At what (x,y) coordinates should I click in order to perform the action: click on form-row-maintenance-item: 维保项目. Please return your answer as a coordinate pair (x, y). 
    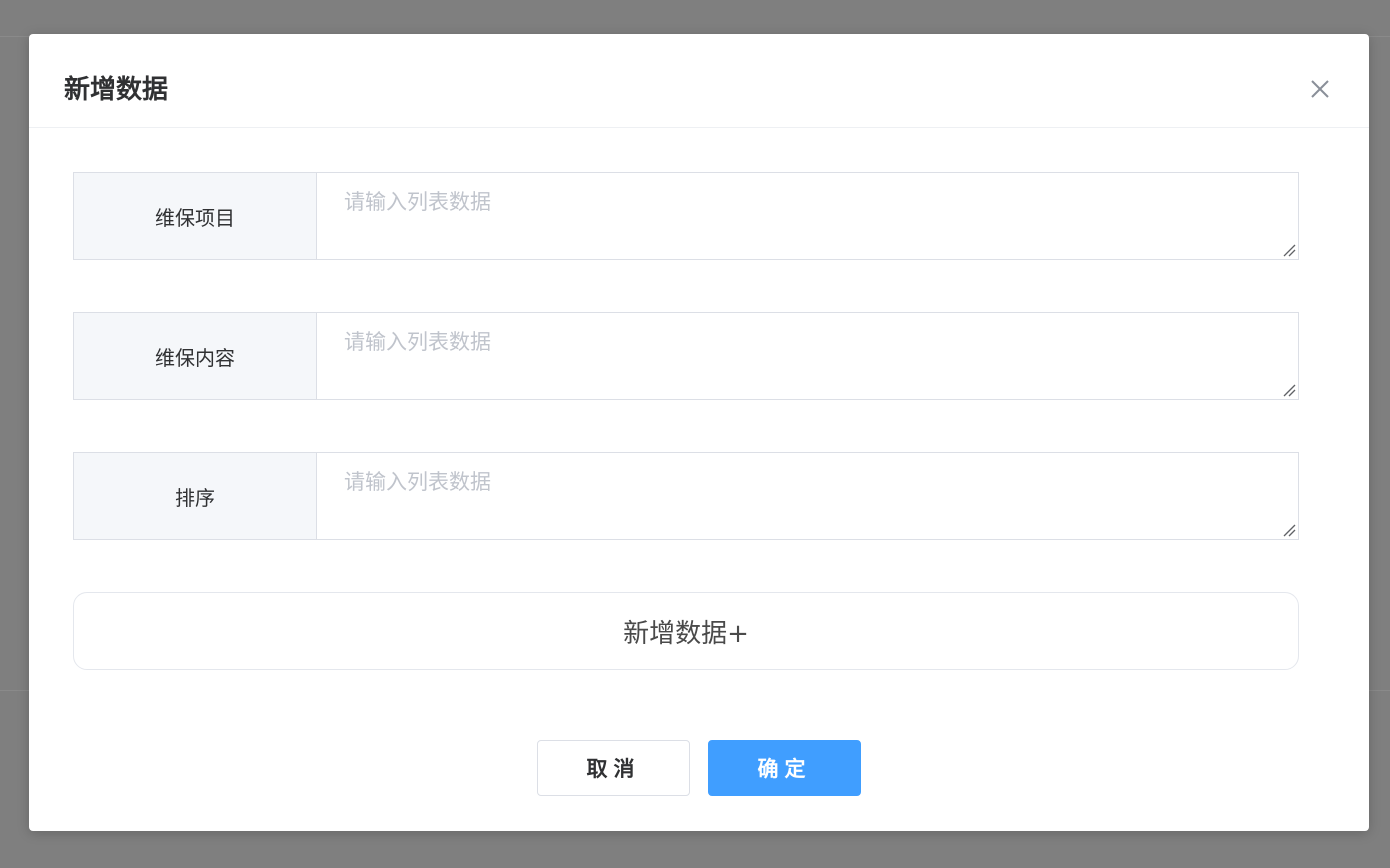
    Looking at the image, I should click on (686, 216).